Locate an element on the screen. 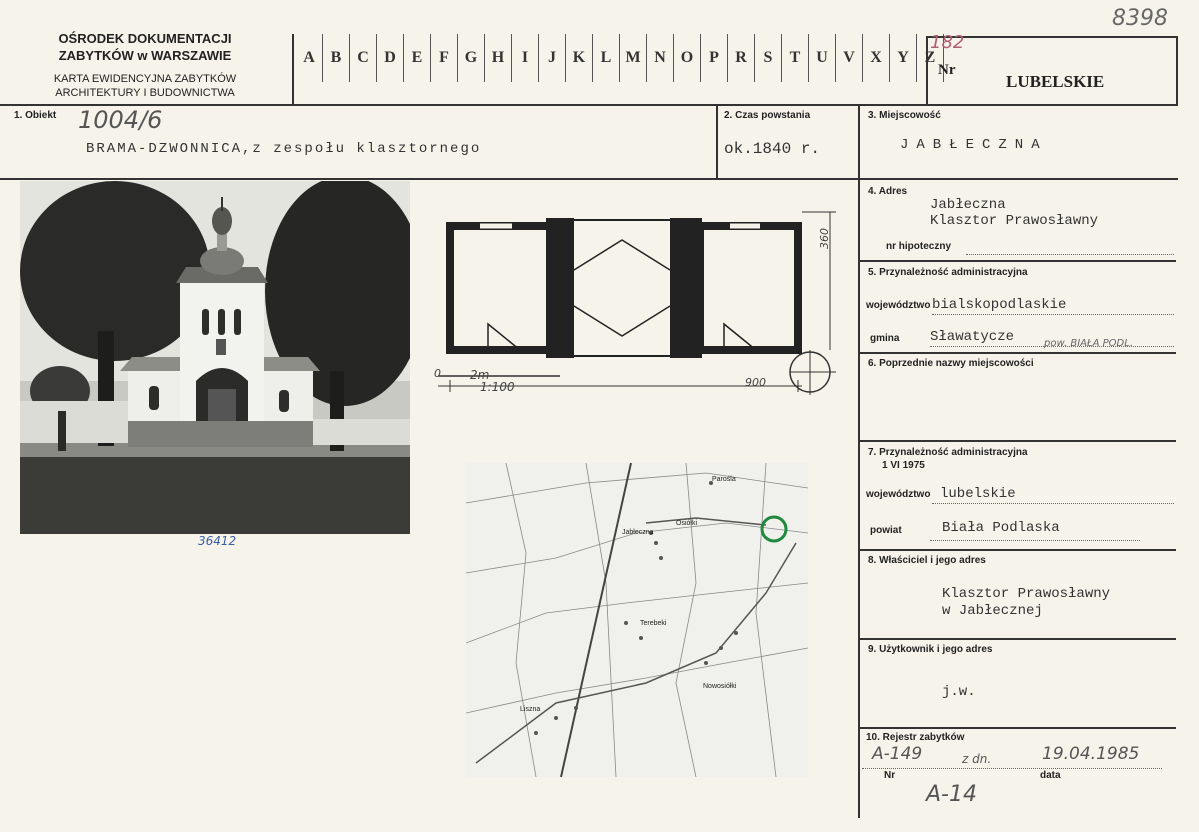 This screenshot has width=1199, height=832. card-line-1: KARTA EWIDENCYJNA ZABYTKÓW is located at coordinates (145, 79).